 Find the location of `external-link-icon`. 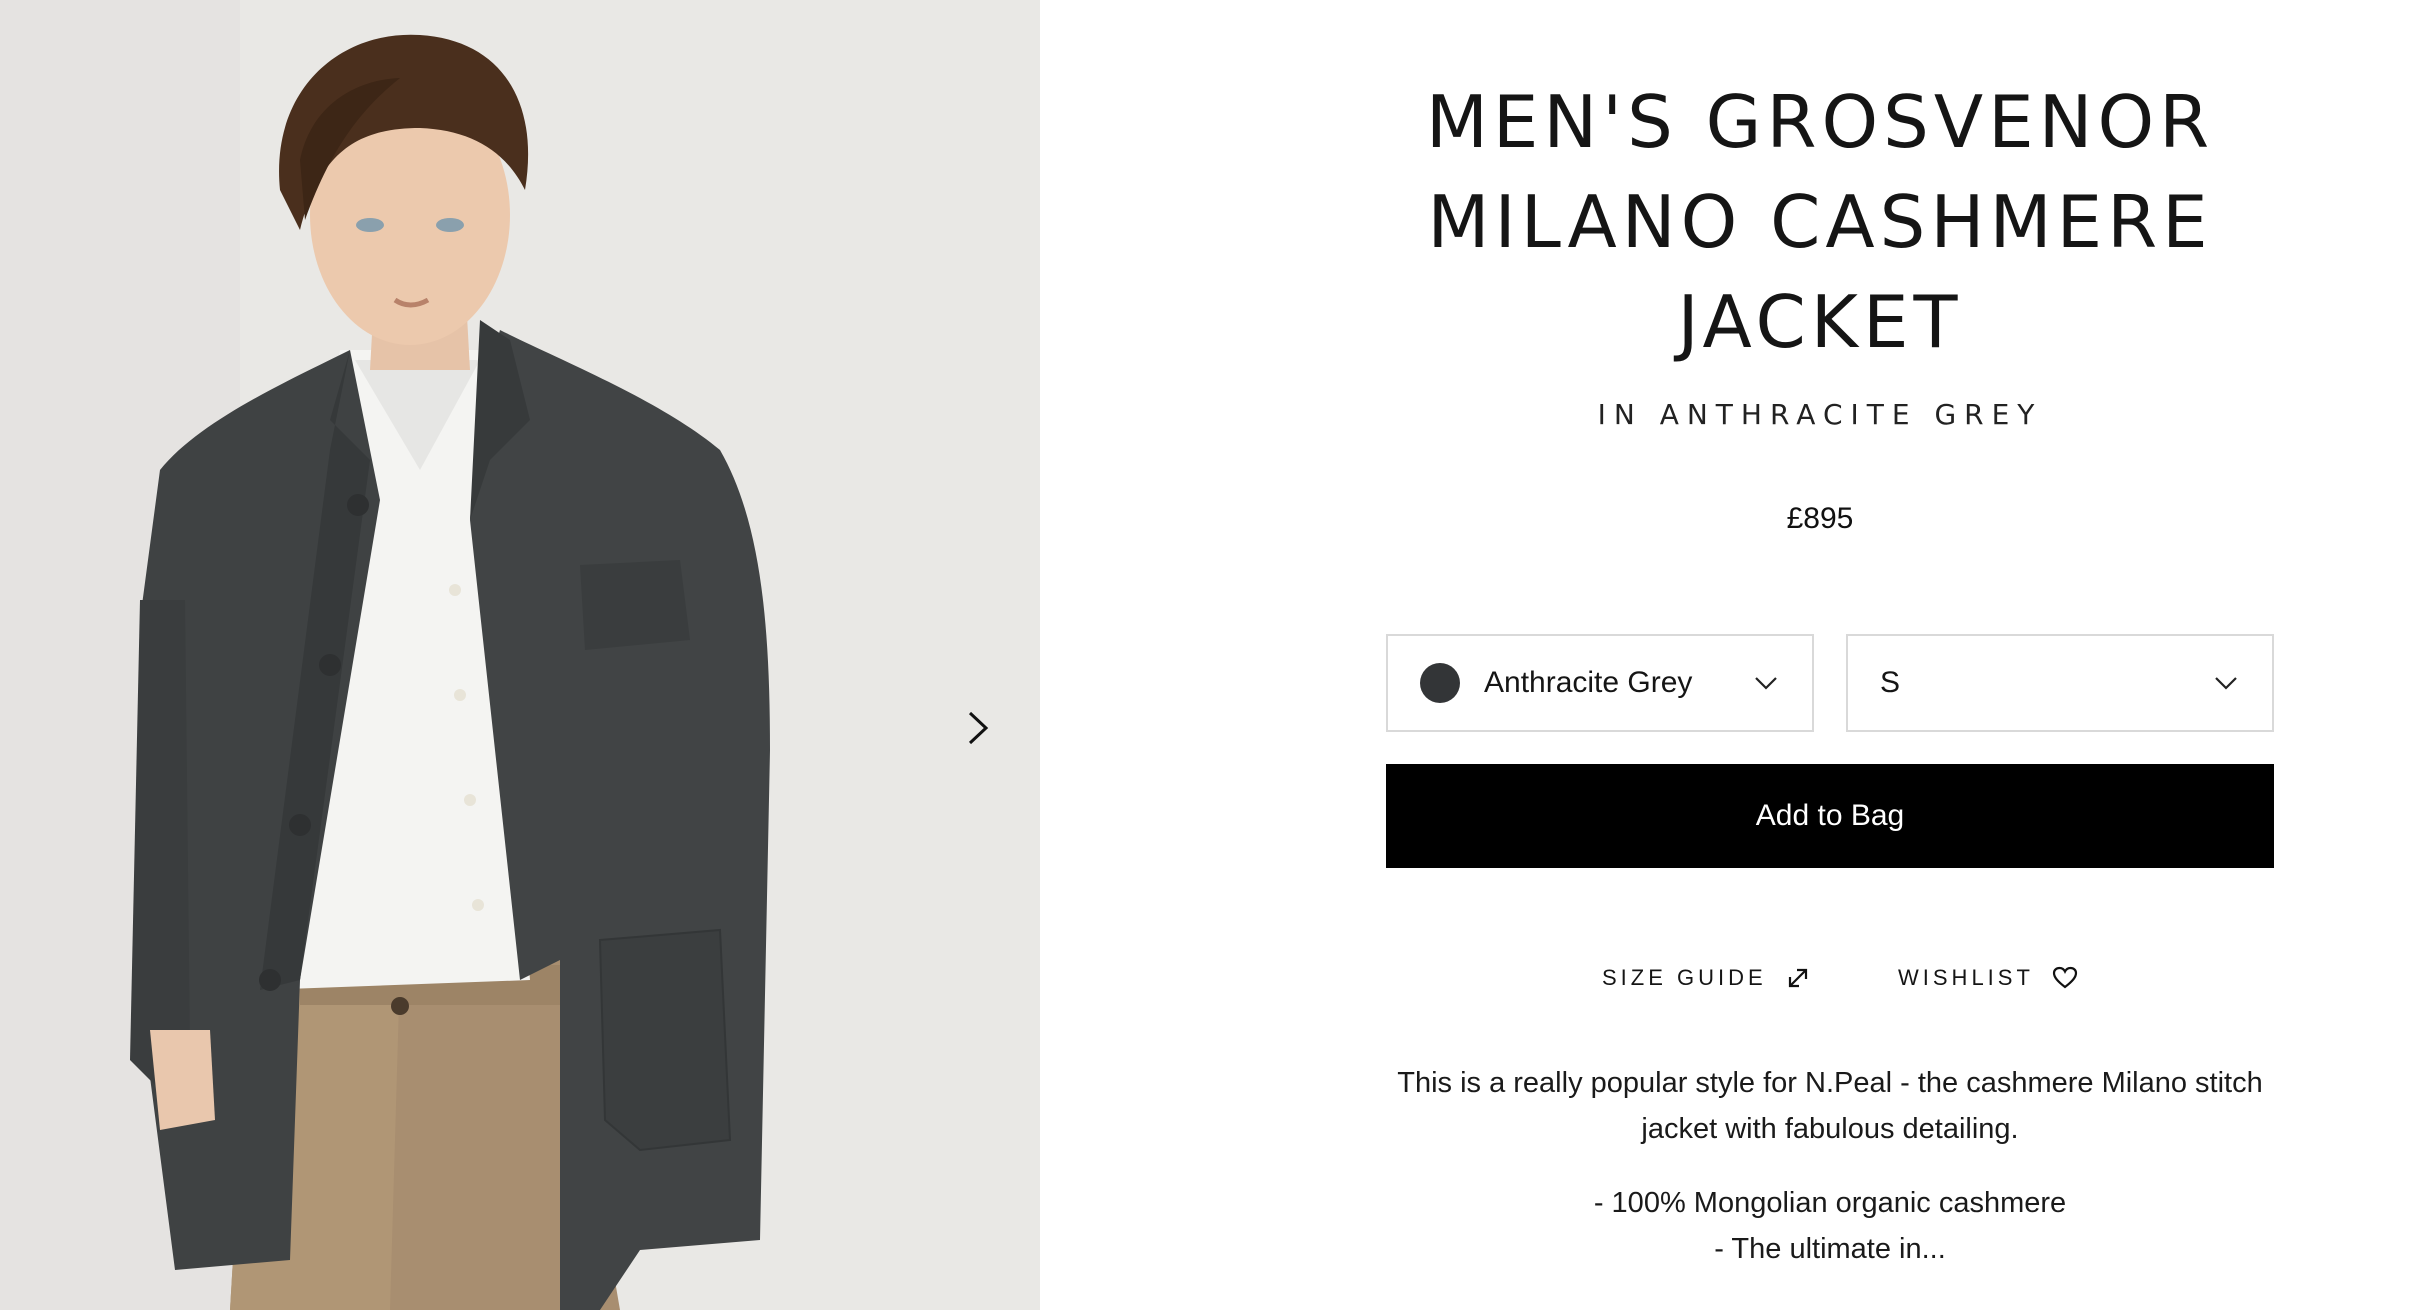

external-link-icon is located at coordinates (1797, 978).